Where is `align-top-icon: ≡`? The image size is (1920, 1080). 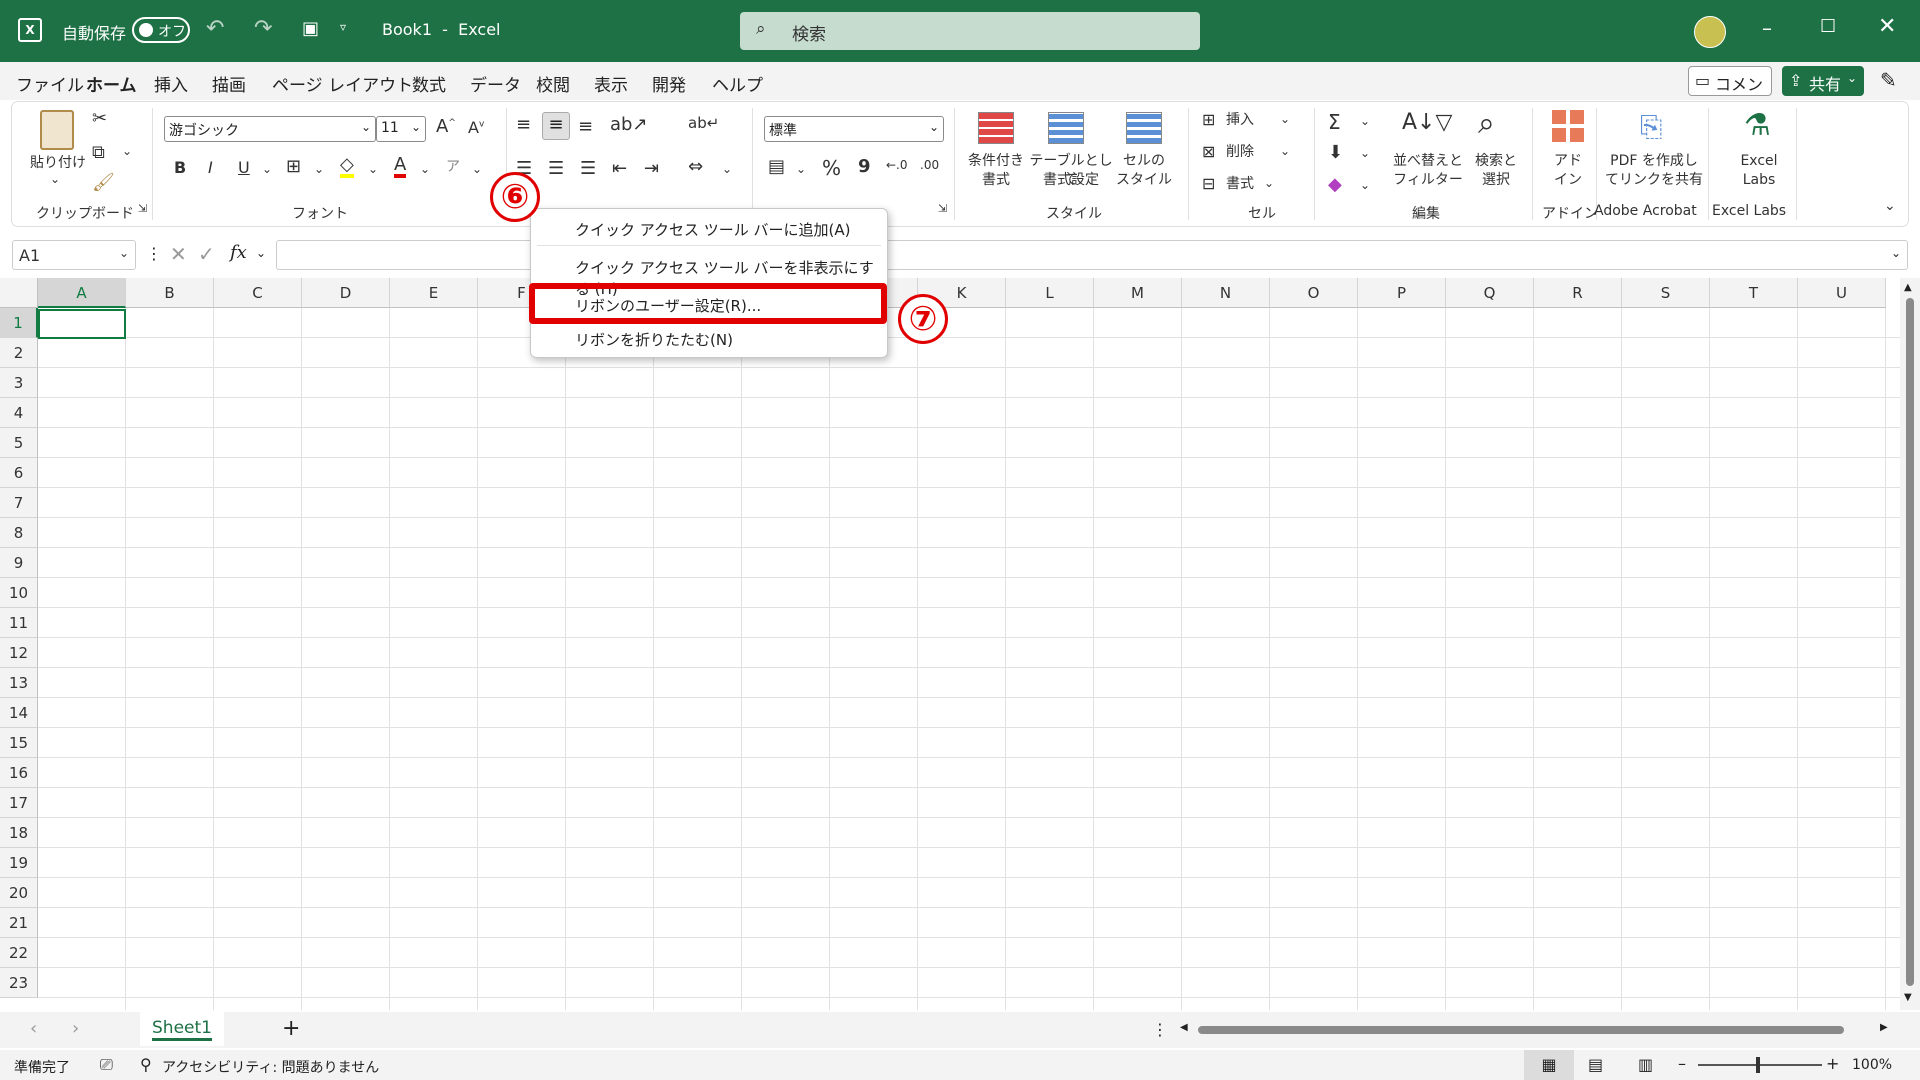
align-top-icon: ≡ is located at coordinates (523, 124).